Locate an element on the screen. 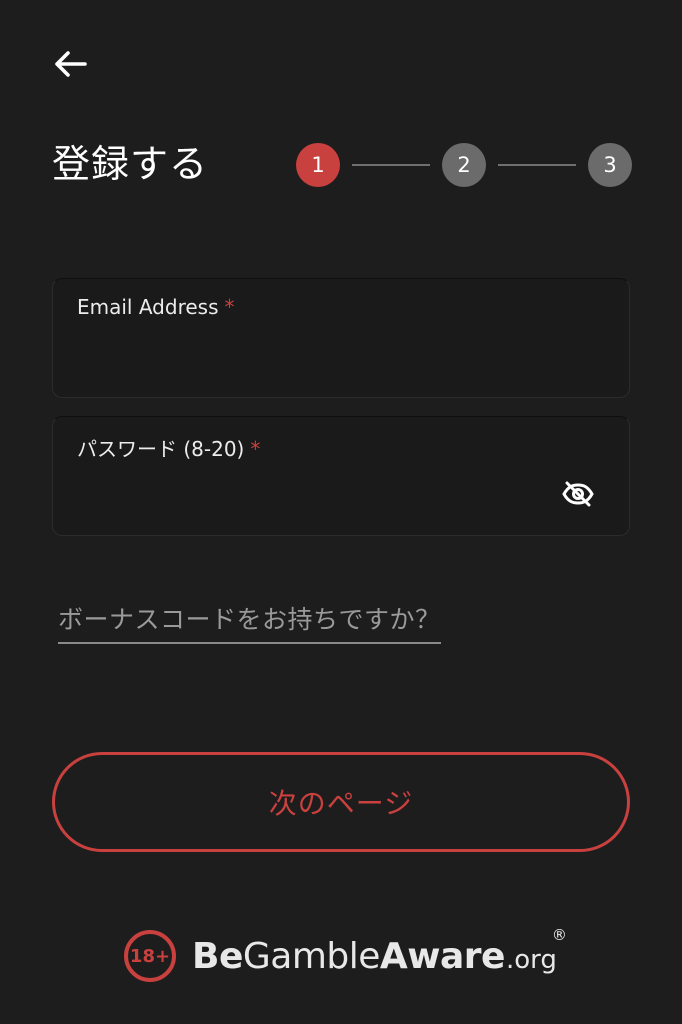 Image resolution: width=682 pixels, height=1024 pixels. bonus-code-link: ボーナスコードをお持ちですか？ is located at coordinates (249, 622).